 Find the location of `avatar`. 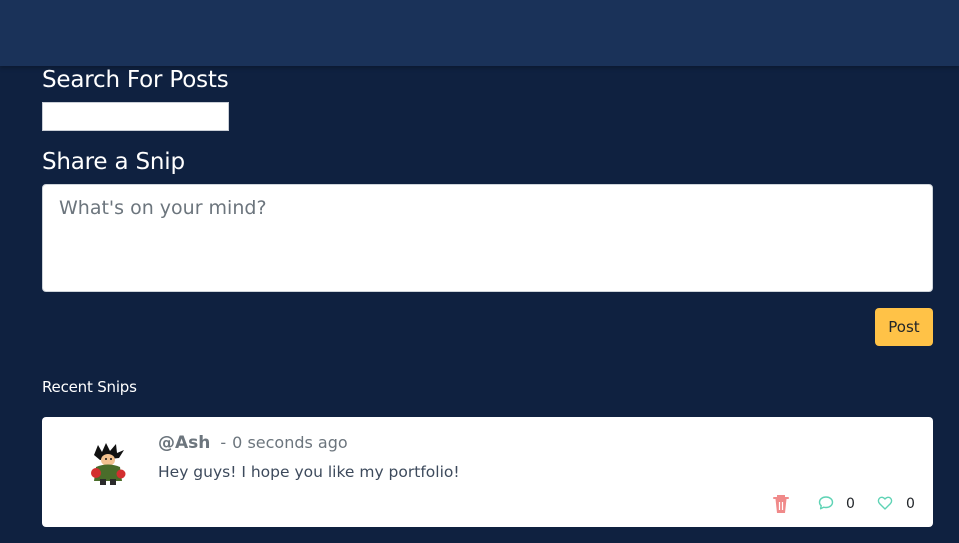

avatar is located at coordinates (108, 463).